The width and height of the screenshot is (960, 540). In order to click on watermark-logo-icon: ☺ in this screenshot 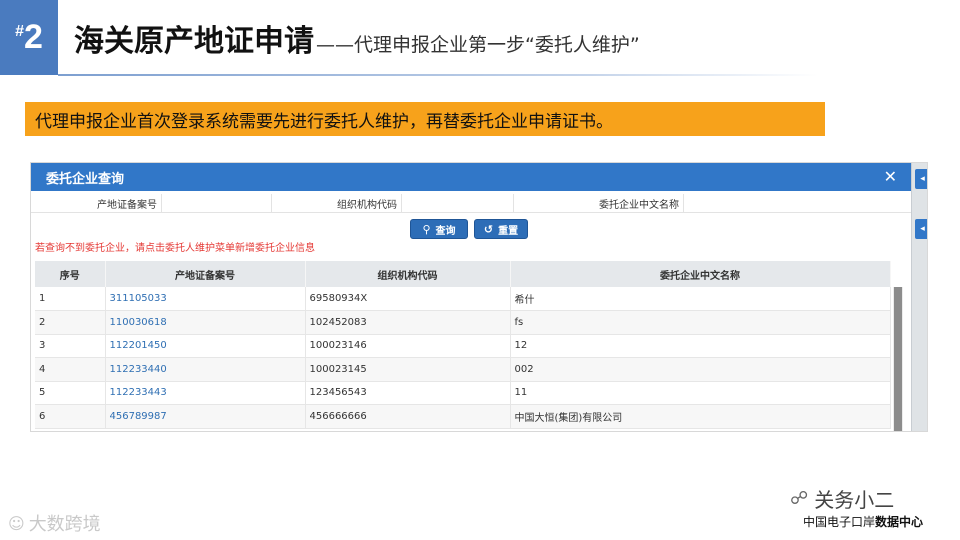, I will do `click(16, 523)`.